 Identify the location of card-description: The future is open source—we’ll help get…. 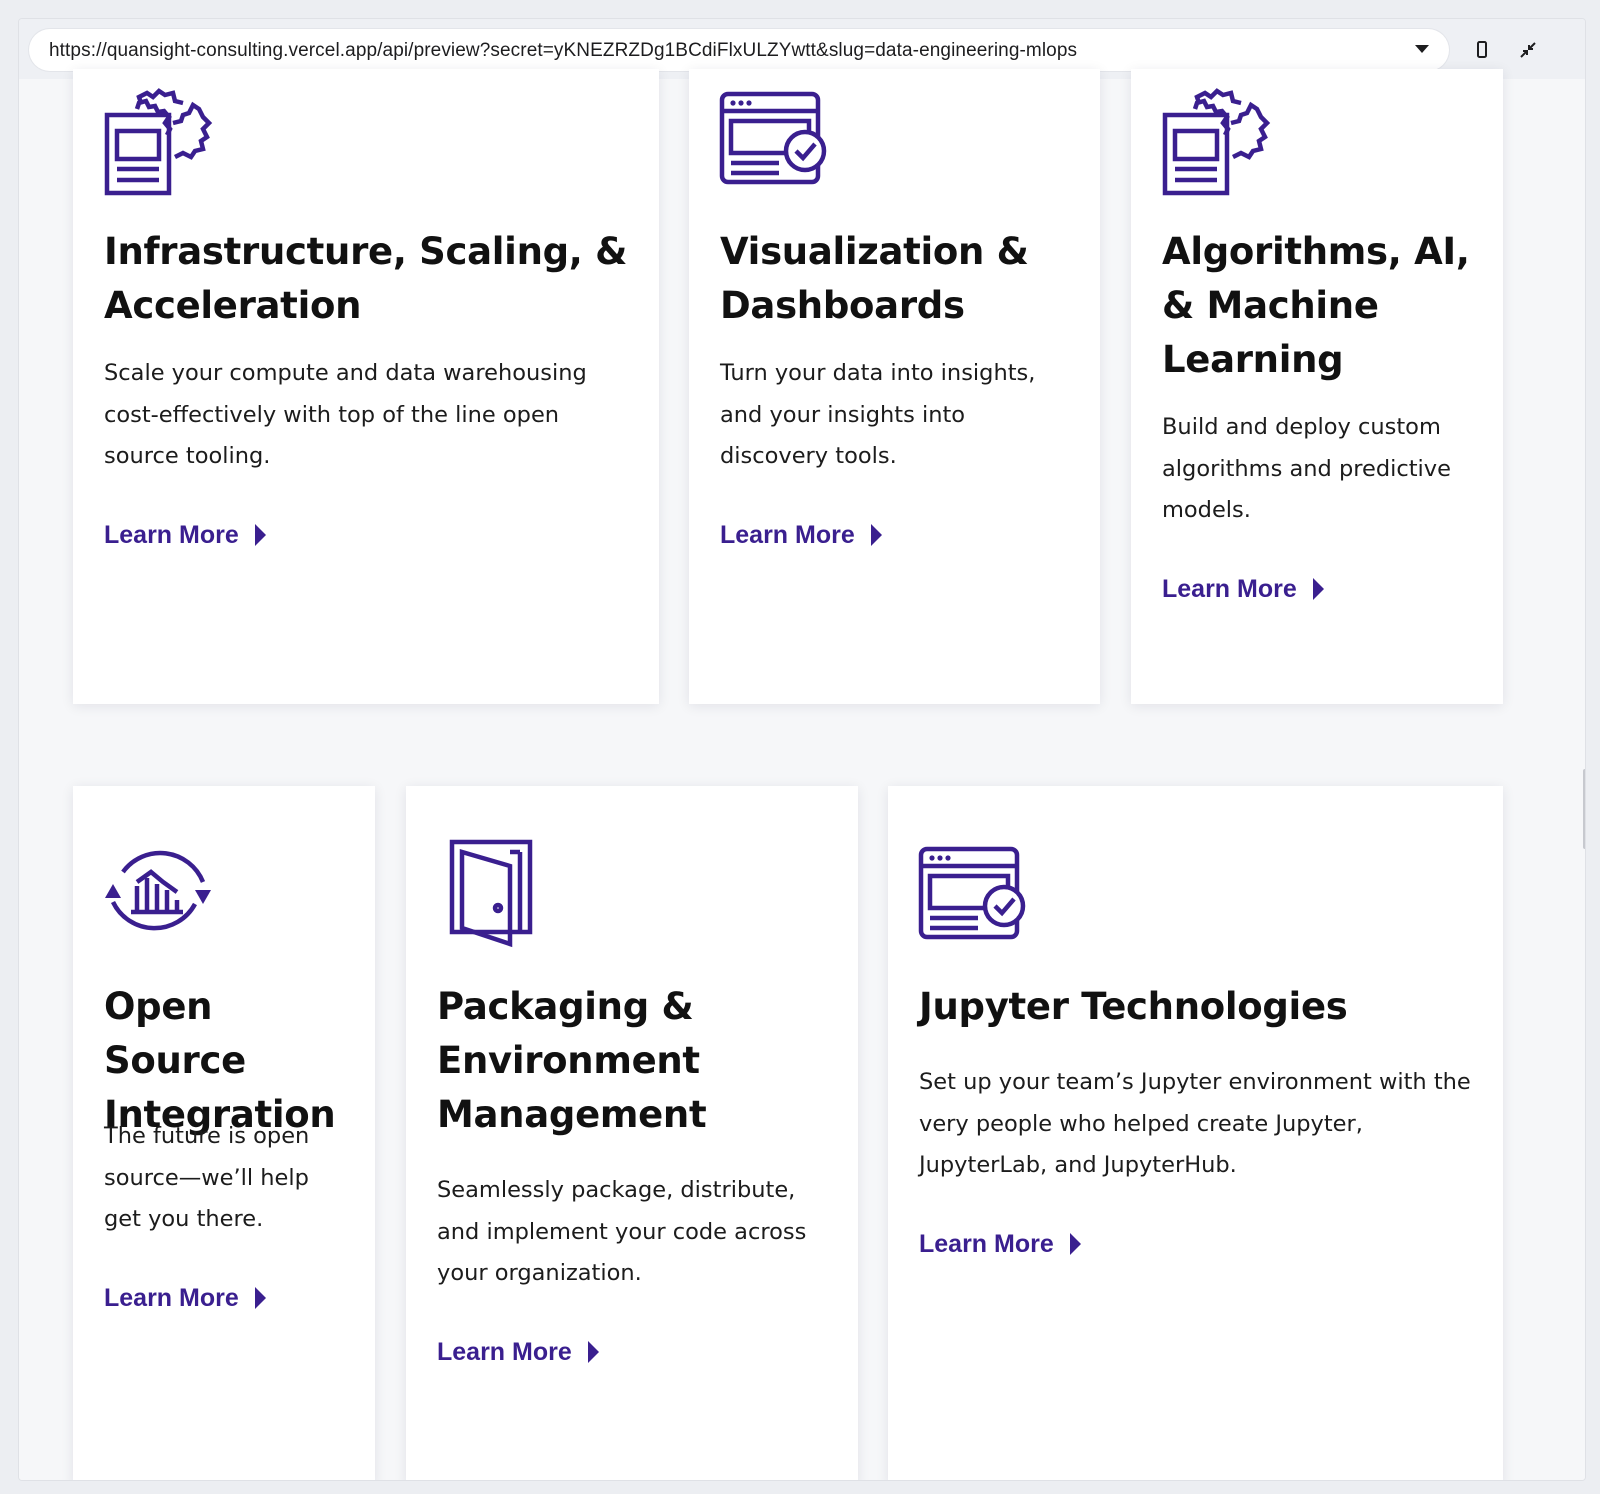
(207, 1177).